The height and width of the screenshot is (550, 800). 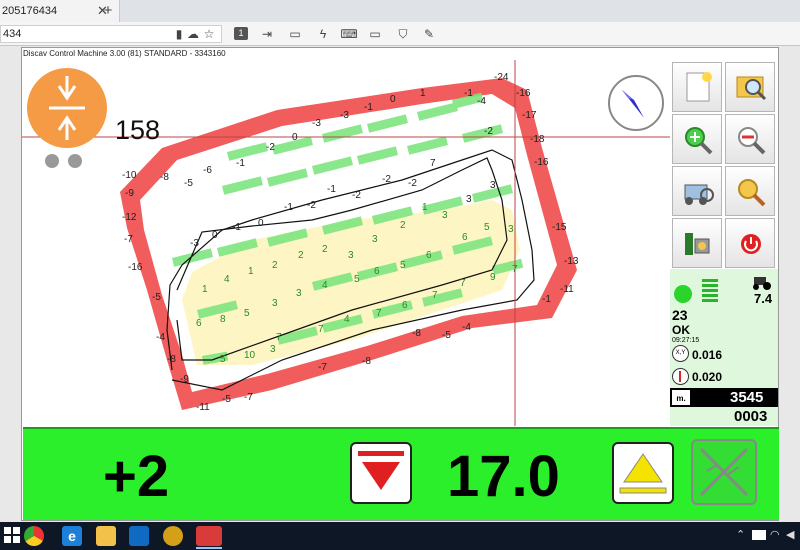 What do you see at coordinates (400, 536) in the screenshot?
I see `taskbar: e ⌃ ◠ ◀` at bounding box center [400, 536].